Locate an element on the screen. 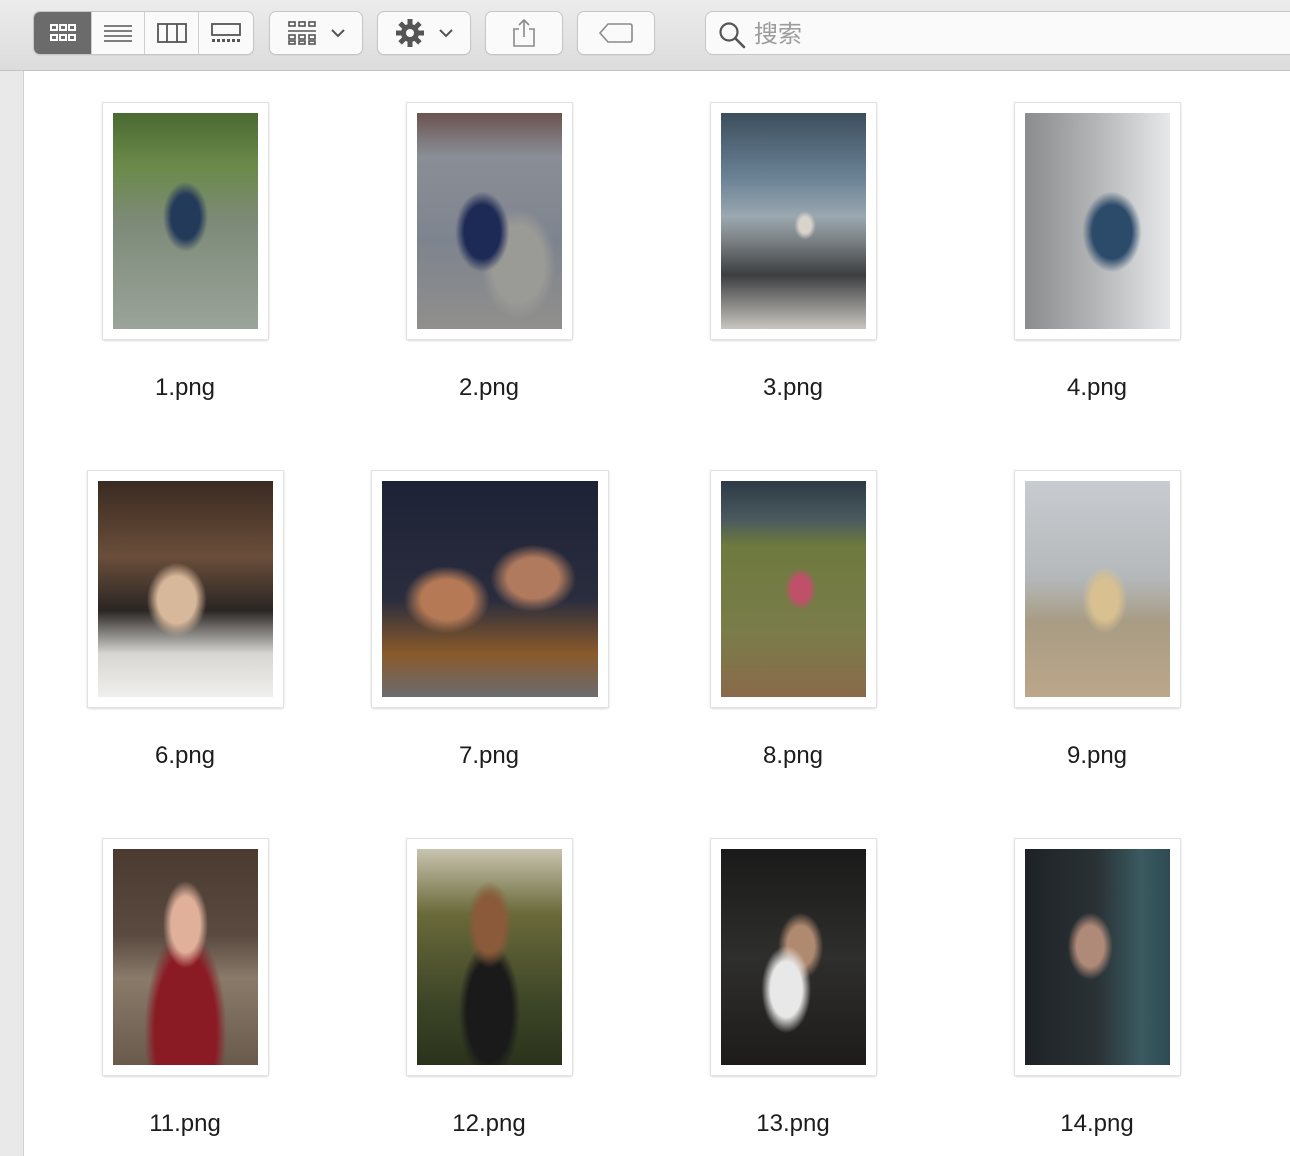 This screenshot has height=1156, width=1290. search-input is located at coordinates (1014, 34).